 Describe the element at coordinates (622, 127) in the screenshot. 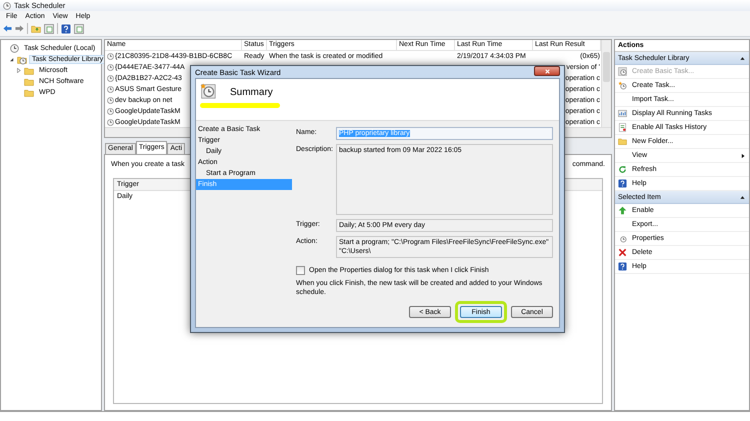

I see `document-icon` at that location.